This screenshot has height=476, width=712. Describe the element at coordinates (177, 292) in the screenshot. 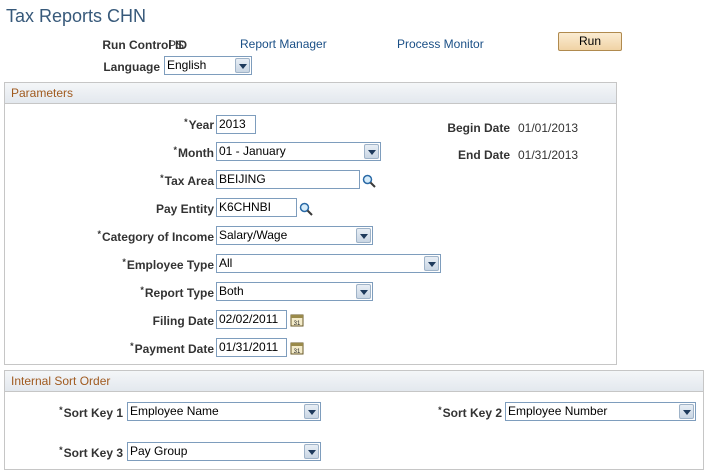

I see `report-type-label: *Report Type` at that location.